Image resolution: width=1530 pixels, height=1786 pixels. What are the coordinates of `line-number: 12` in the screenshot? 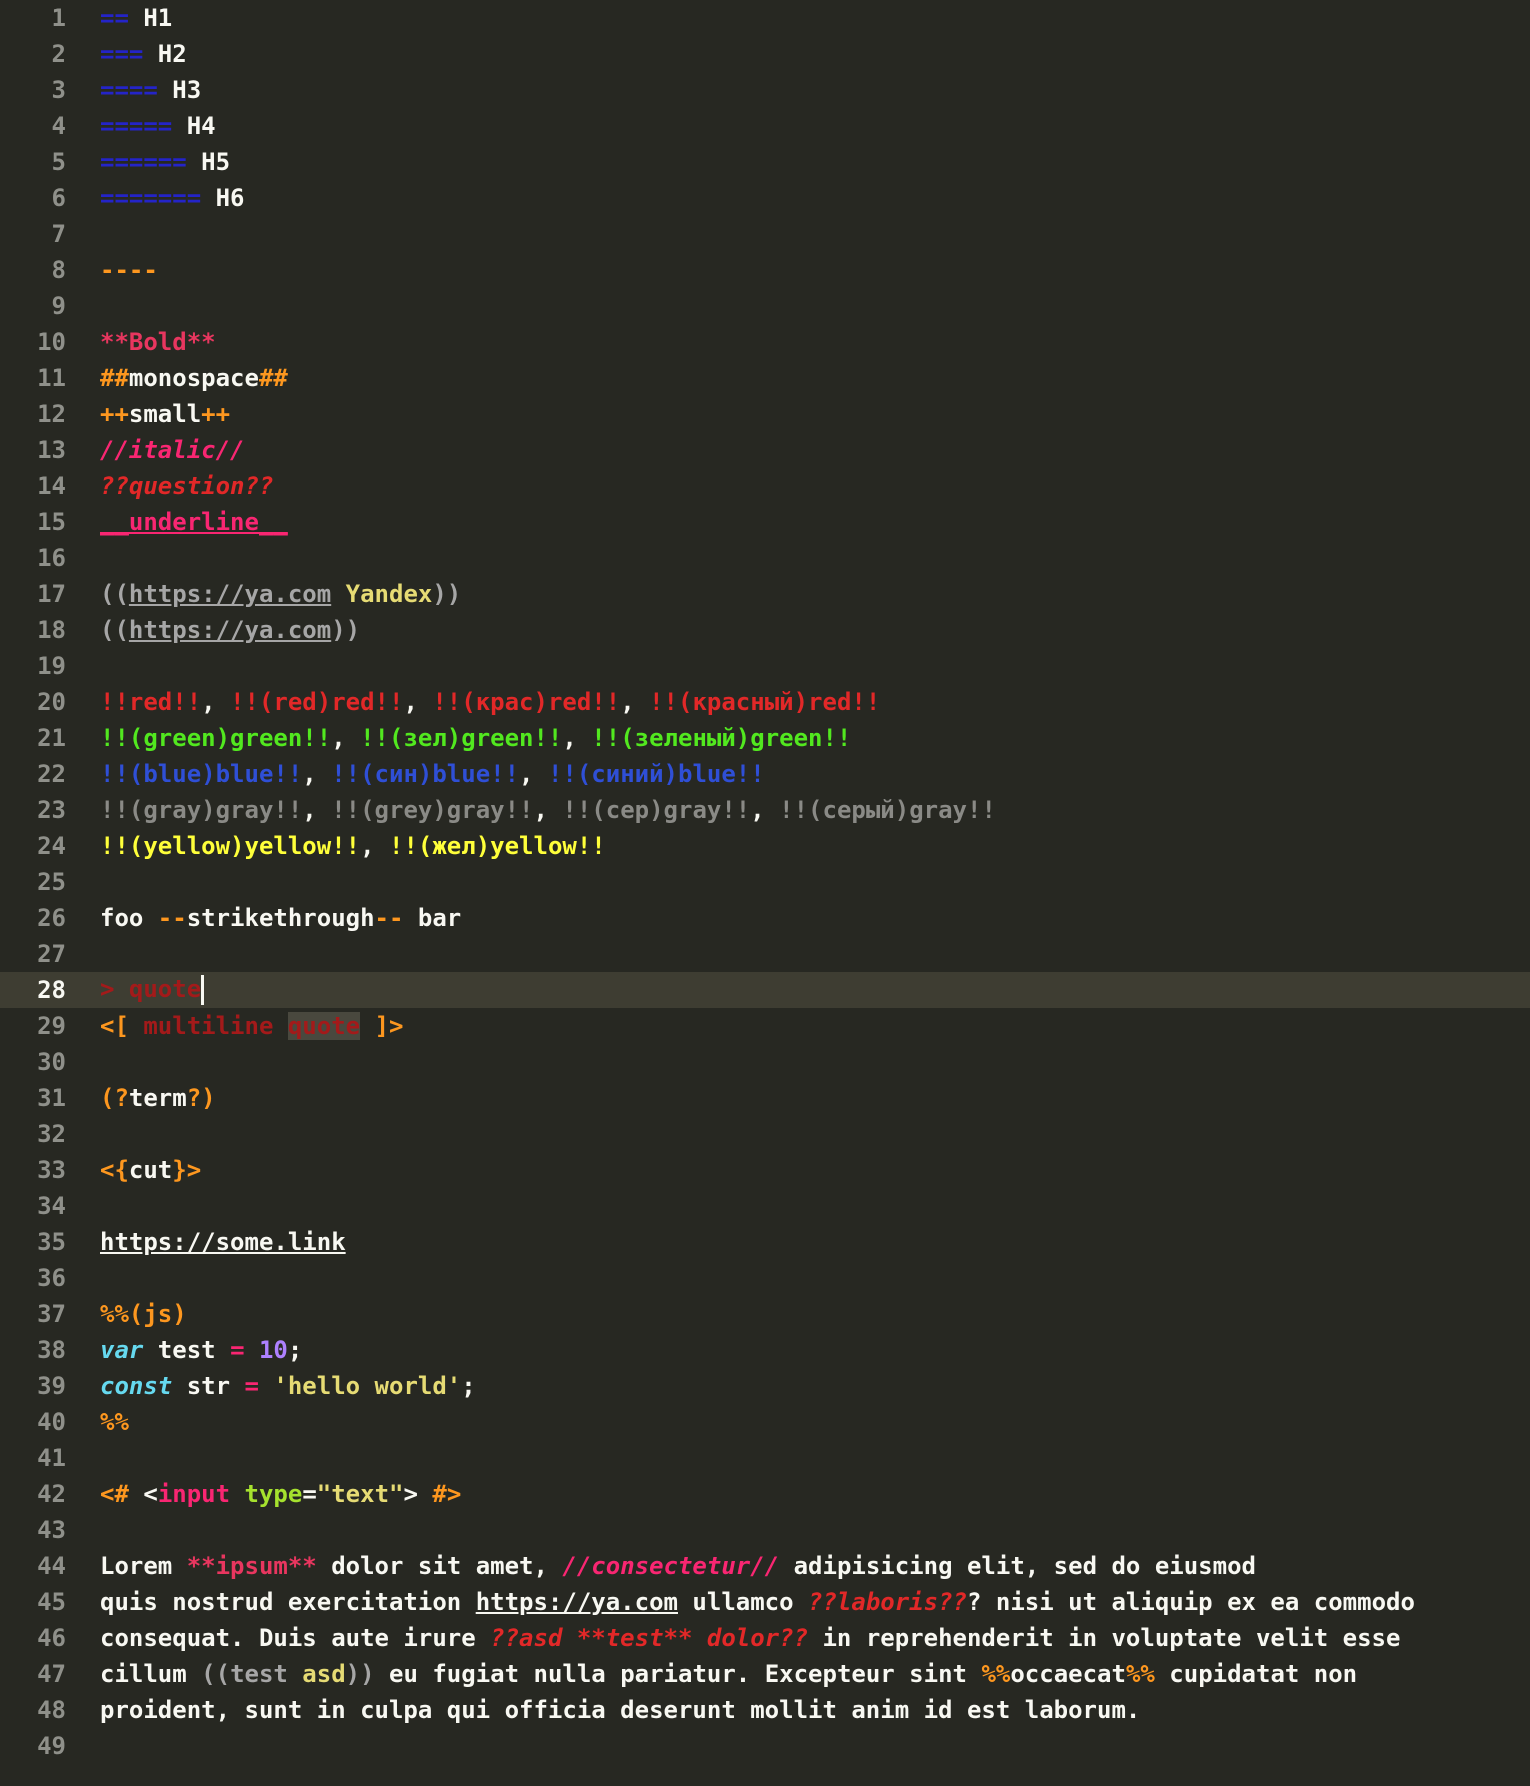 It's located at (51, 414).